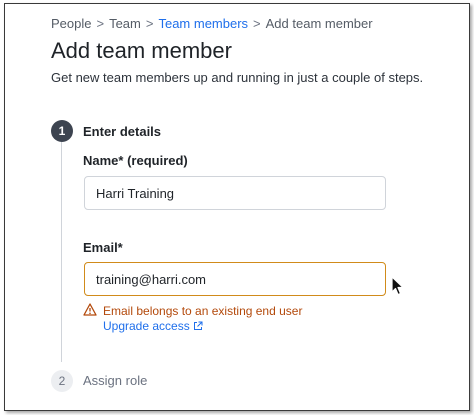 This screenshot has height=415, width=474. What do you see at coordinates (198, 325) in the screenshot?
I see `external-link-icon` at bounding box center [198, 325].